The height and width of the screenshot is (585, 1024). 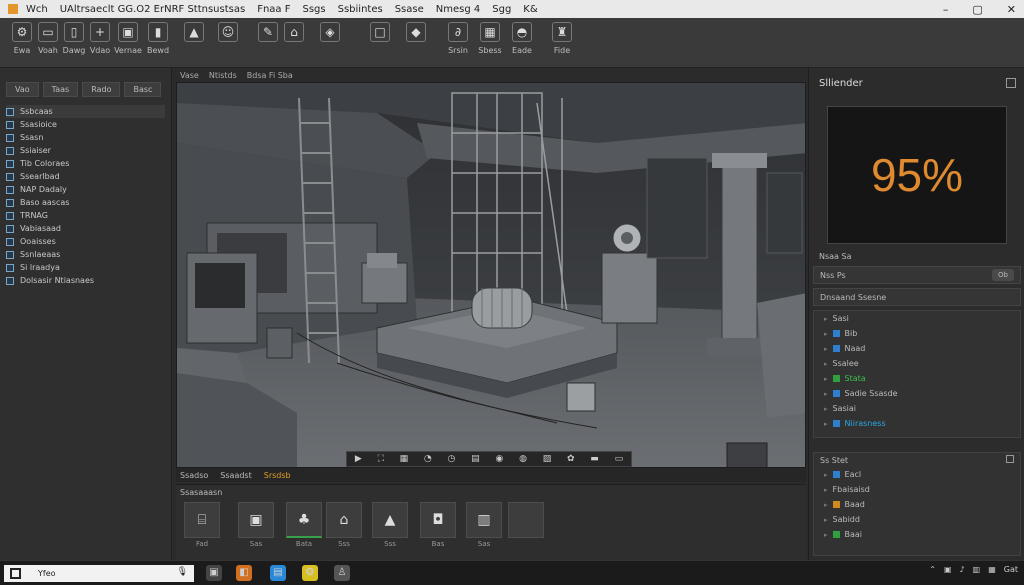 What do you see at coordinates (917, 423) in the screenshot?
I see `scene-node: ▸ Niirasness` at bounding box center [917, 423].